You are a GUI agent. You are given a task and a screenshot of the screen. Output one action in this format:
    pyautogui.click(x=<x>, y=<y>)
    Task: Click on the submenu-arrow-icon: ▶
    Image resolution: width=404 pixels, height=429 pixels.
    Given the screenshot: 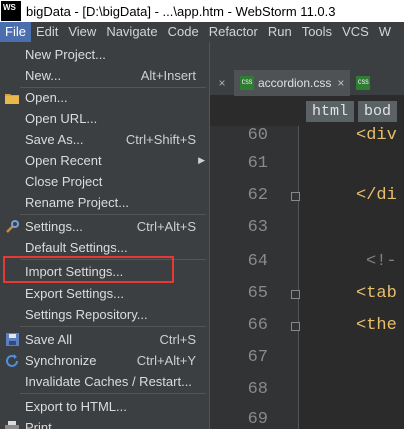 What is the action you would take?
    pyautogui.click(x=201, y=160)
    